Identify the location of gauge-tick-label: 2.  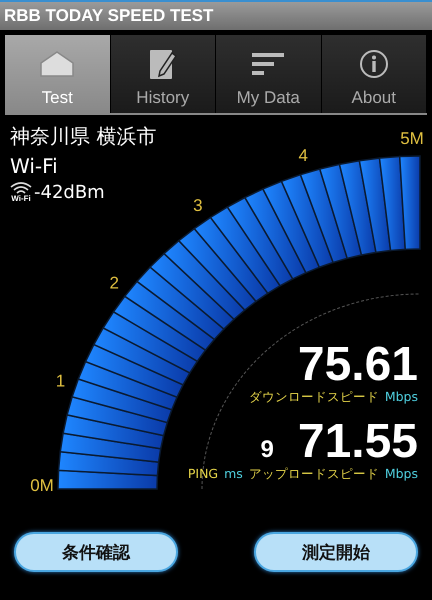
(114, 283).